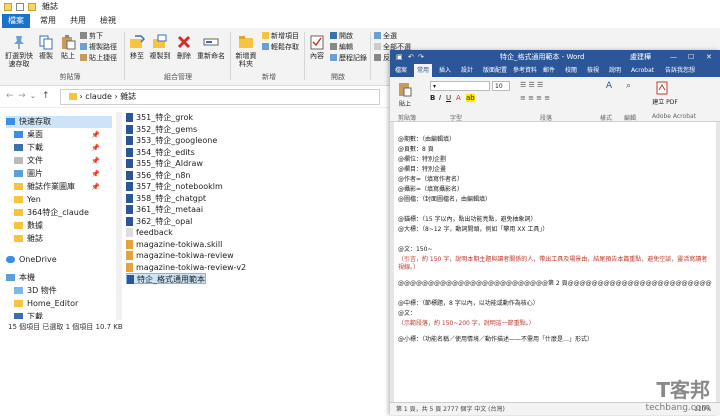 Image resolution: width=720 pixels, height=416 pixels. Describe the element at coordinates (32, 7) in the screenshot. I see `new-folder-icon` at that location.